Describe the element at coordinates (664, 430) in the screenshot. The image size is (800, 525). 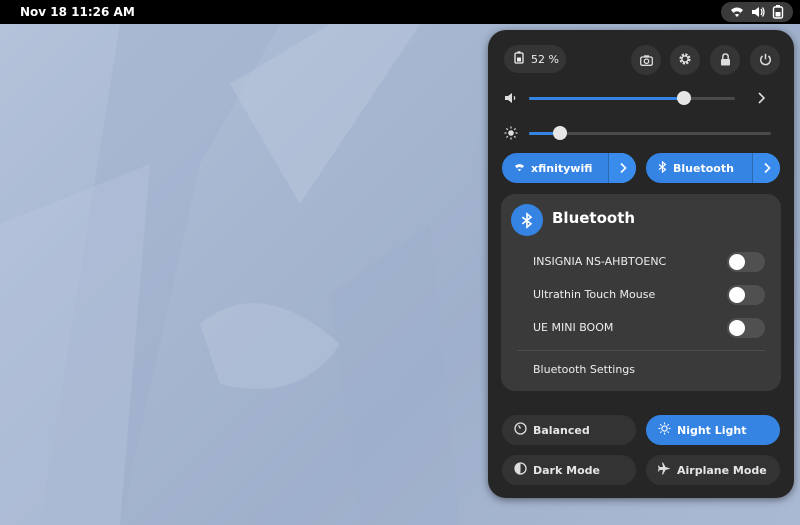
I see `night-light-icon` at that location.